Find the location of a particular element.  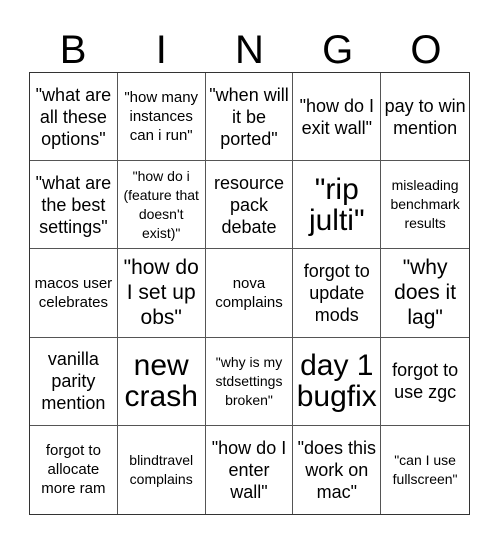

bingo-cell-text: forgot to update mods is located at coordinates (336, 292).